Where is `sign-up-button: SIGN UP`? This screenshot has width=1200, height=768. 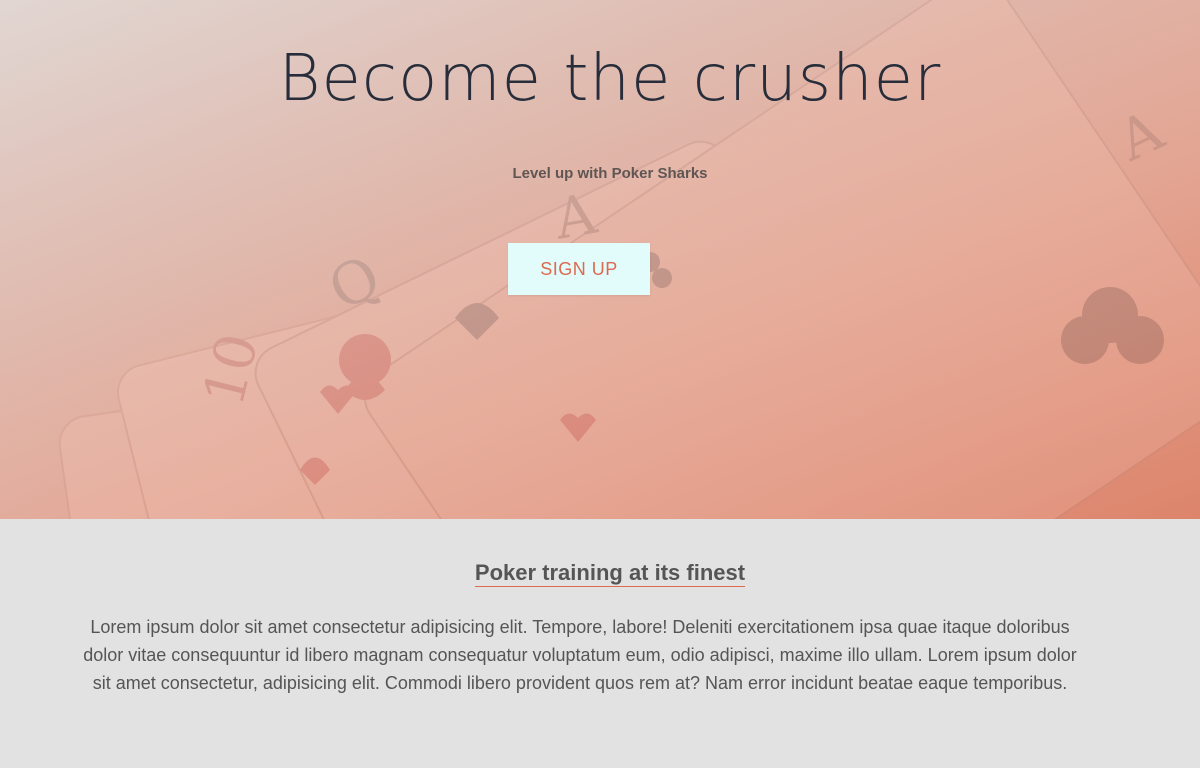
sign-up-button: SIGN UP is located at coordinates (579, 269).